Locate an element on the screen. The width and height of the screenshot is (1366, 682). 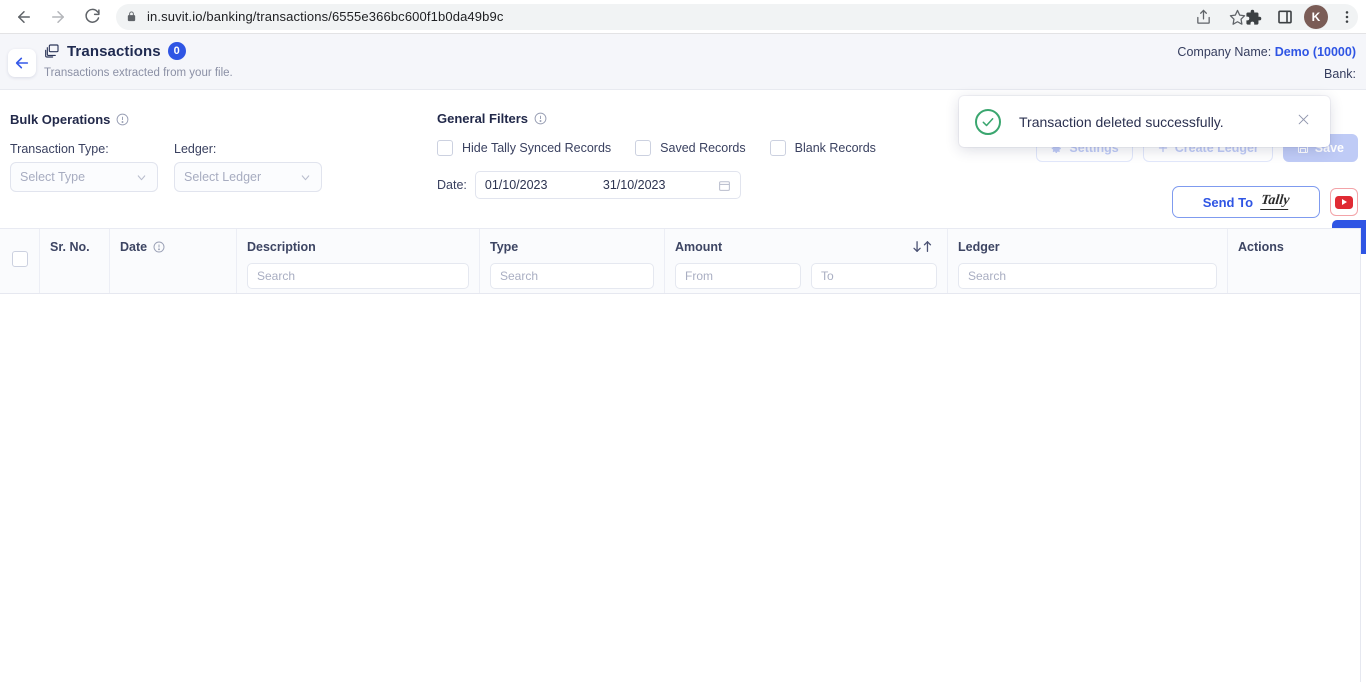
column-header-date: Date is located at coordinates (173, 247).